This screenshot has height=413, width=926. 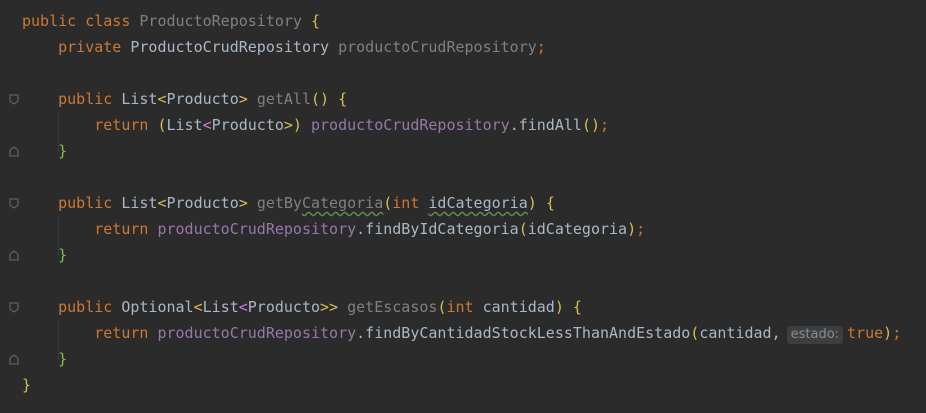 What do you see at coordinates (220, 21) in the screenshot?
I see `class-name: ProductoRepository` at bounding box center [220, 21].